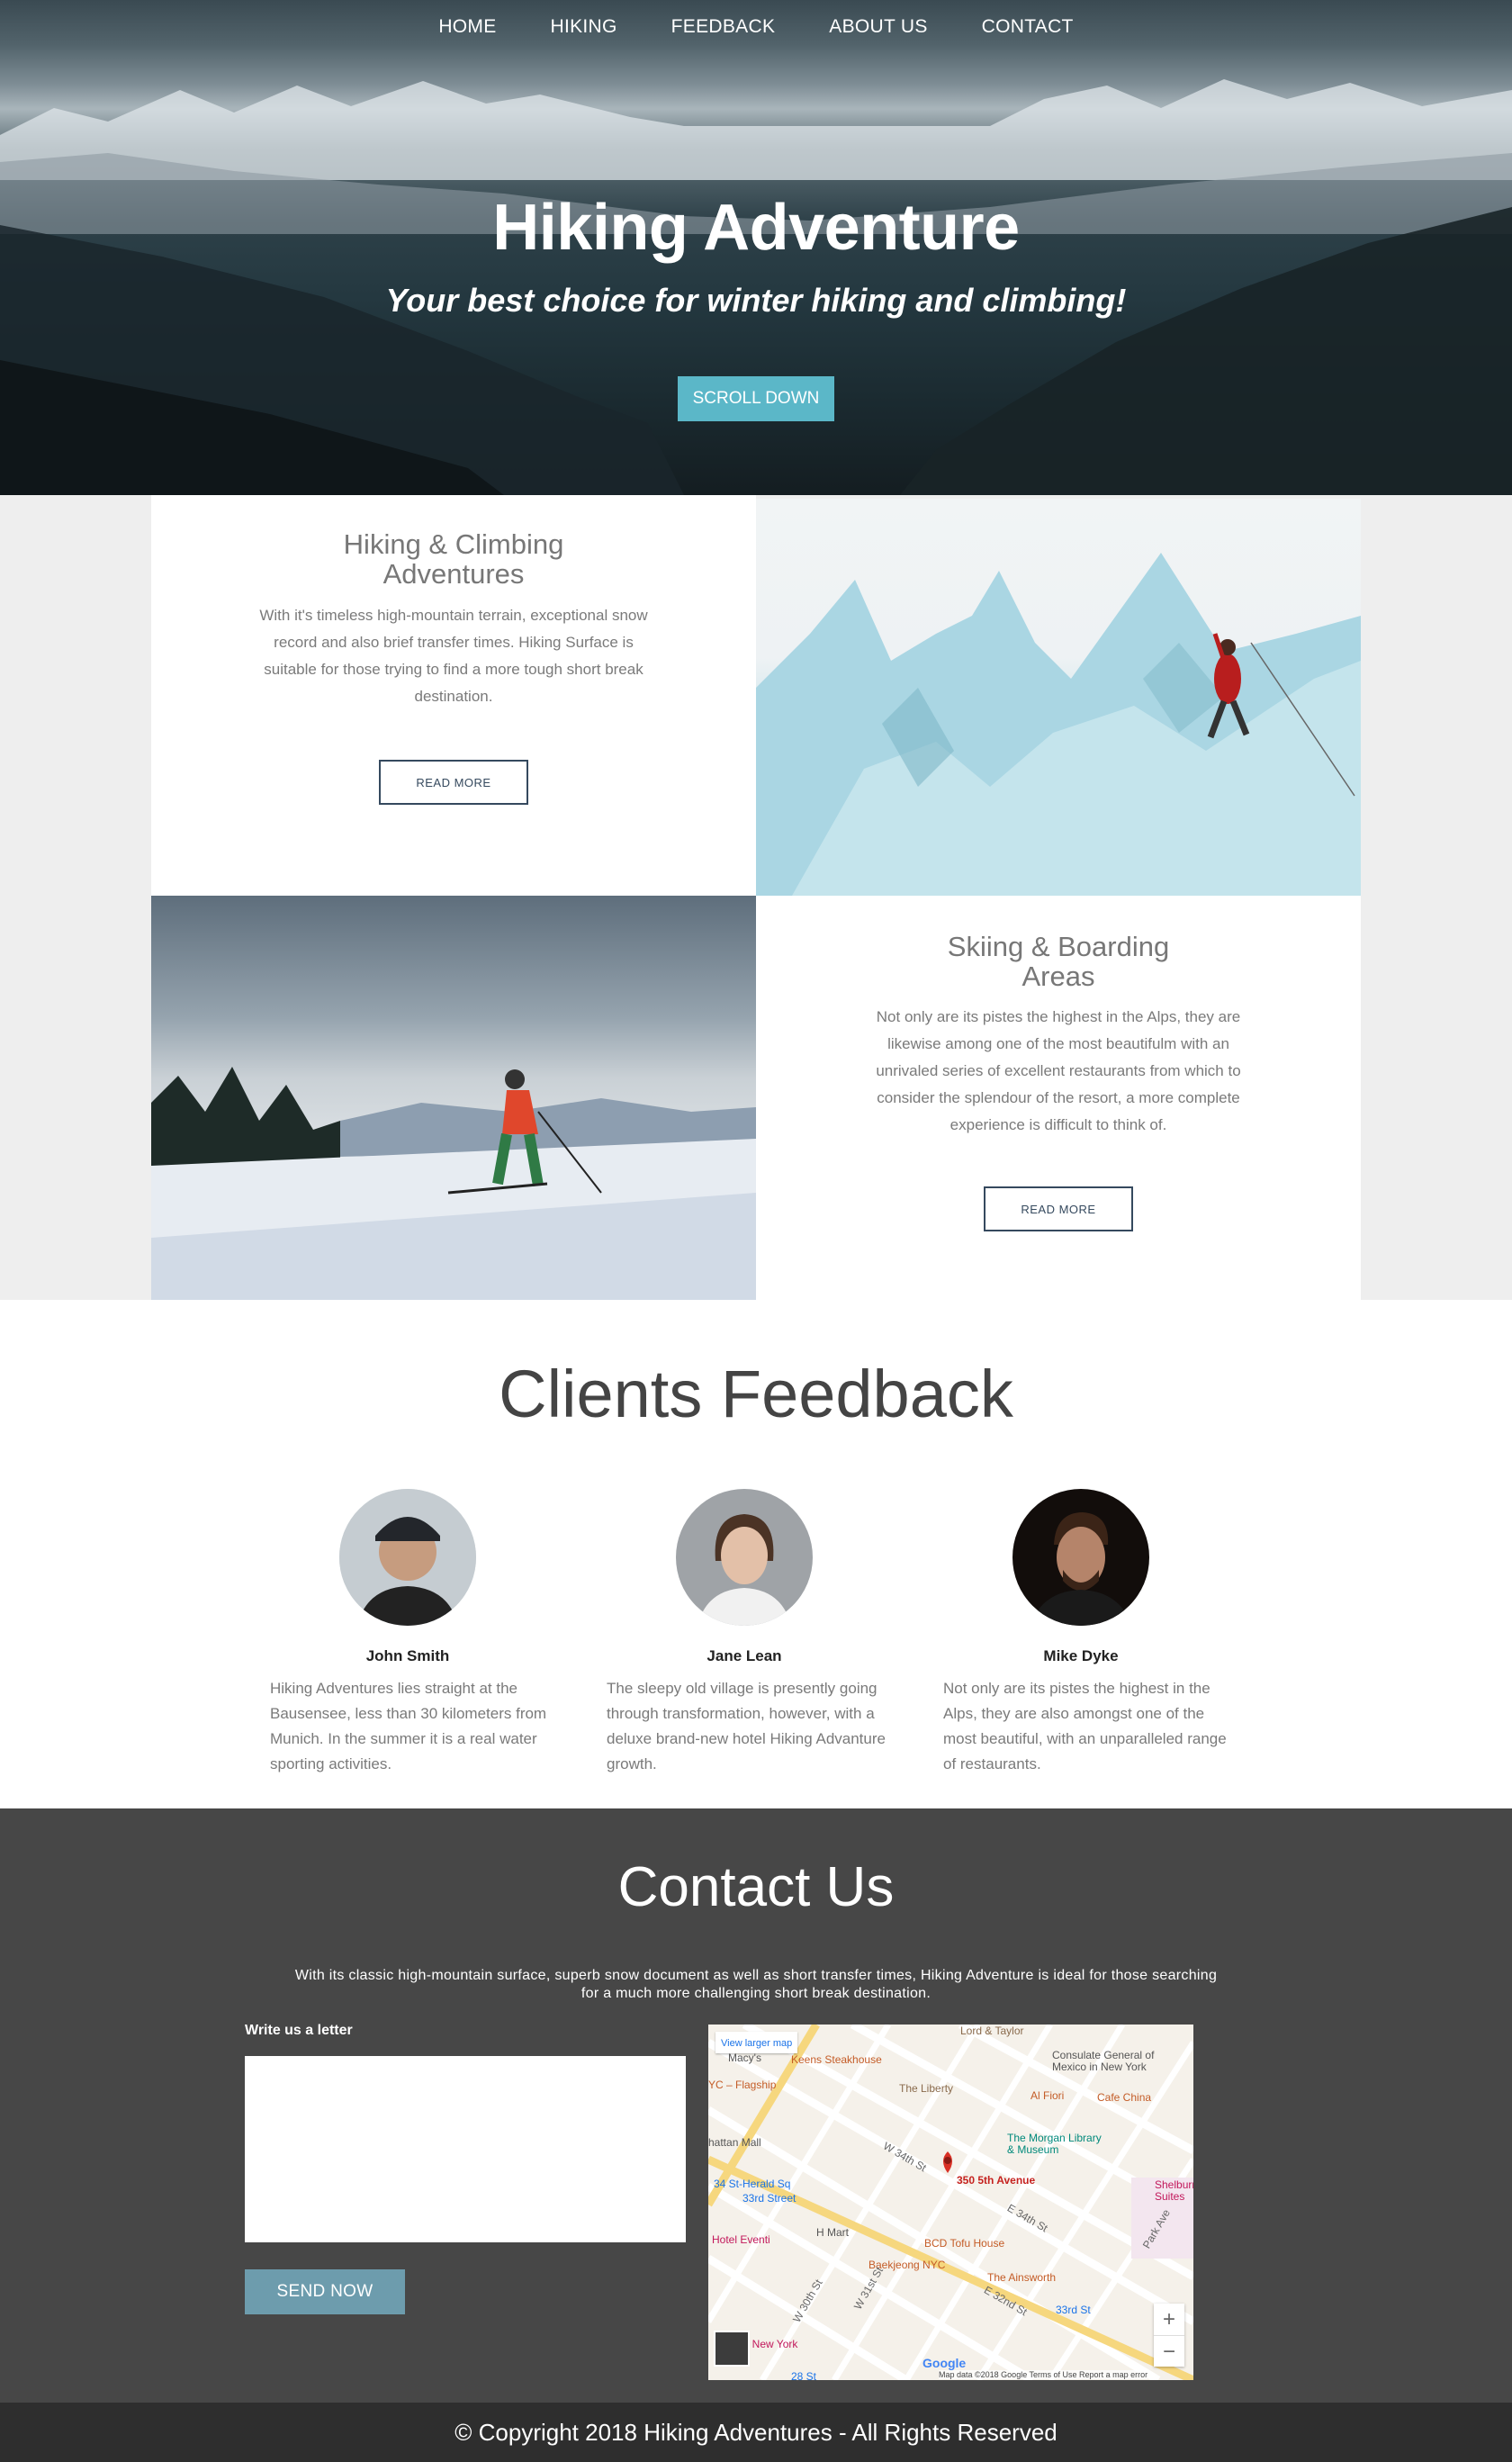 This screenshot has height=2462, width=1512. I want to click on nav-home: HOME, so click(467, 27).